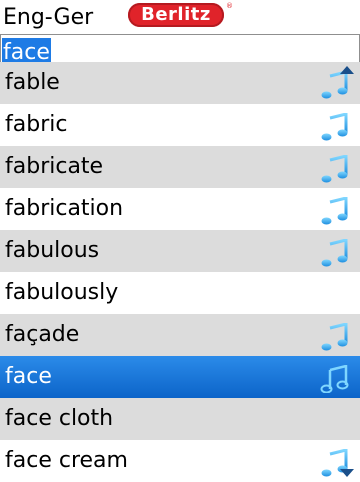 Image resolution: width=360 pixels, height=482 pixels. I want to click on list-item-label: face cream, so click(66, 460).